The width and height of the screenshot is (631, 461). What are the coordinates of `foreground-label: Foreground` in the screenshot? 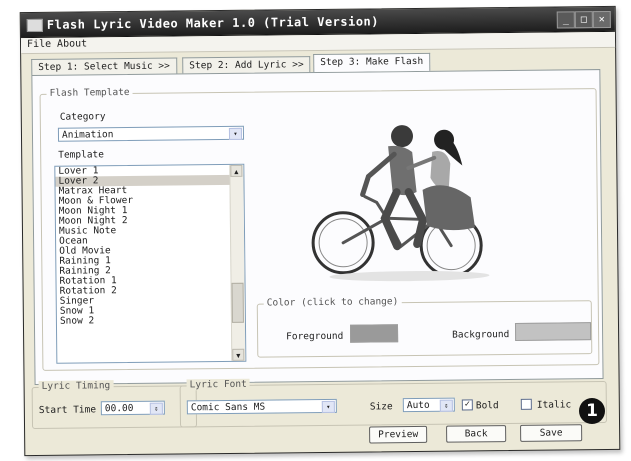 It's located at (315, 336).